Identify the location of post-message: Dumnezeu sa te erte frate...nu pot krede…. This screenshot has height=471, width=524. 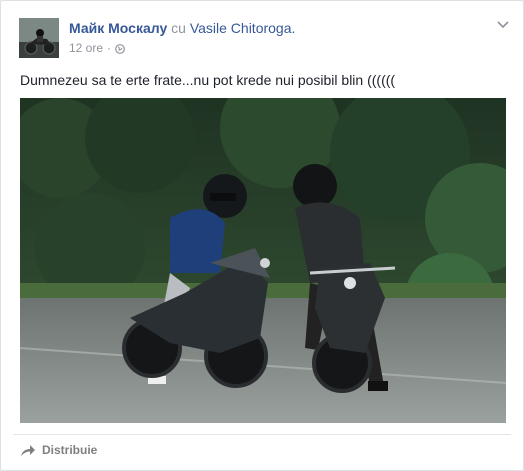
(208, 80).